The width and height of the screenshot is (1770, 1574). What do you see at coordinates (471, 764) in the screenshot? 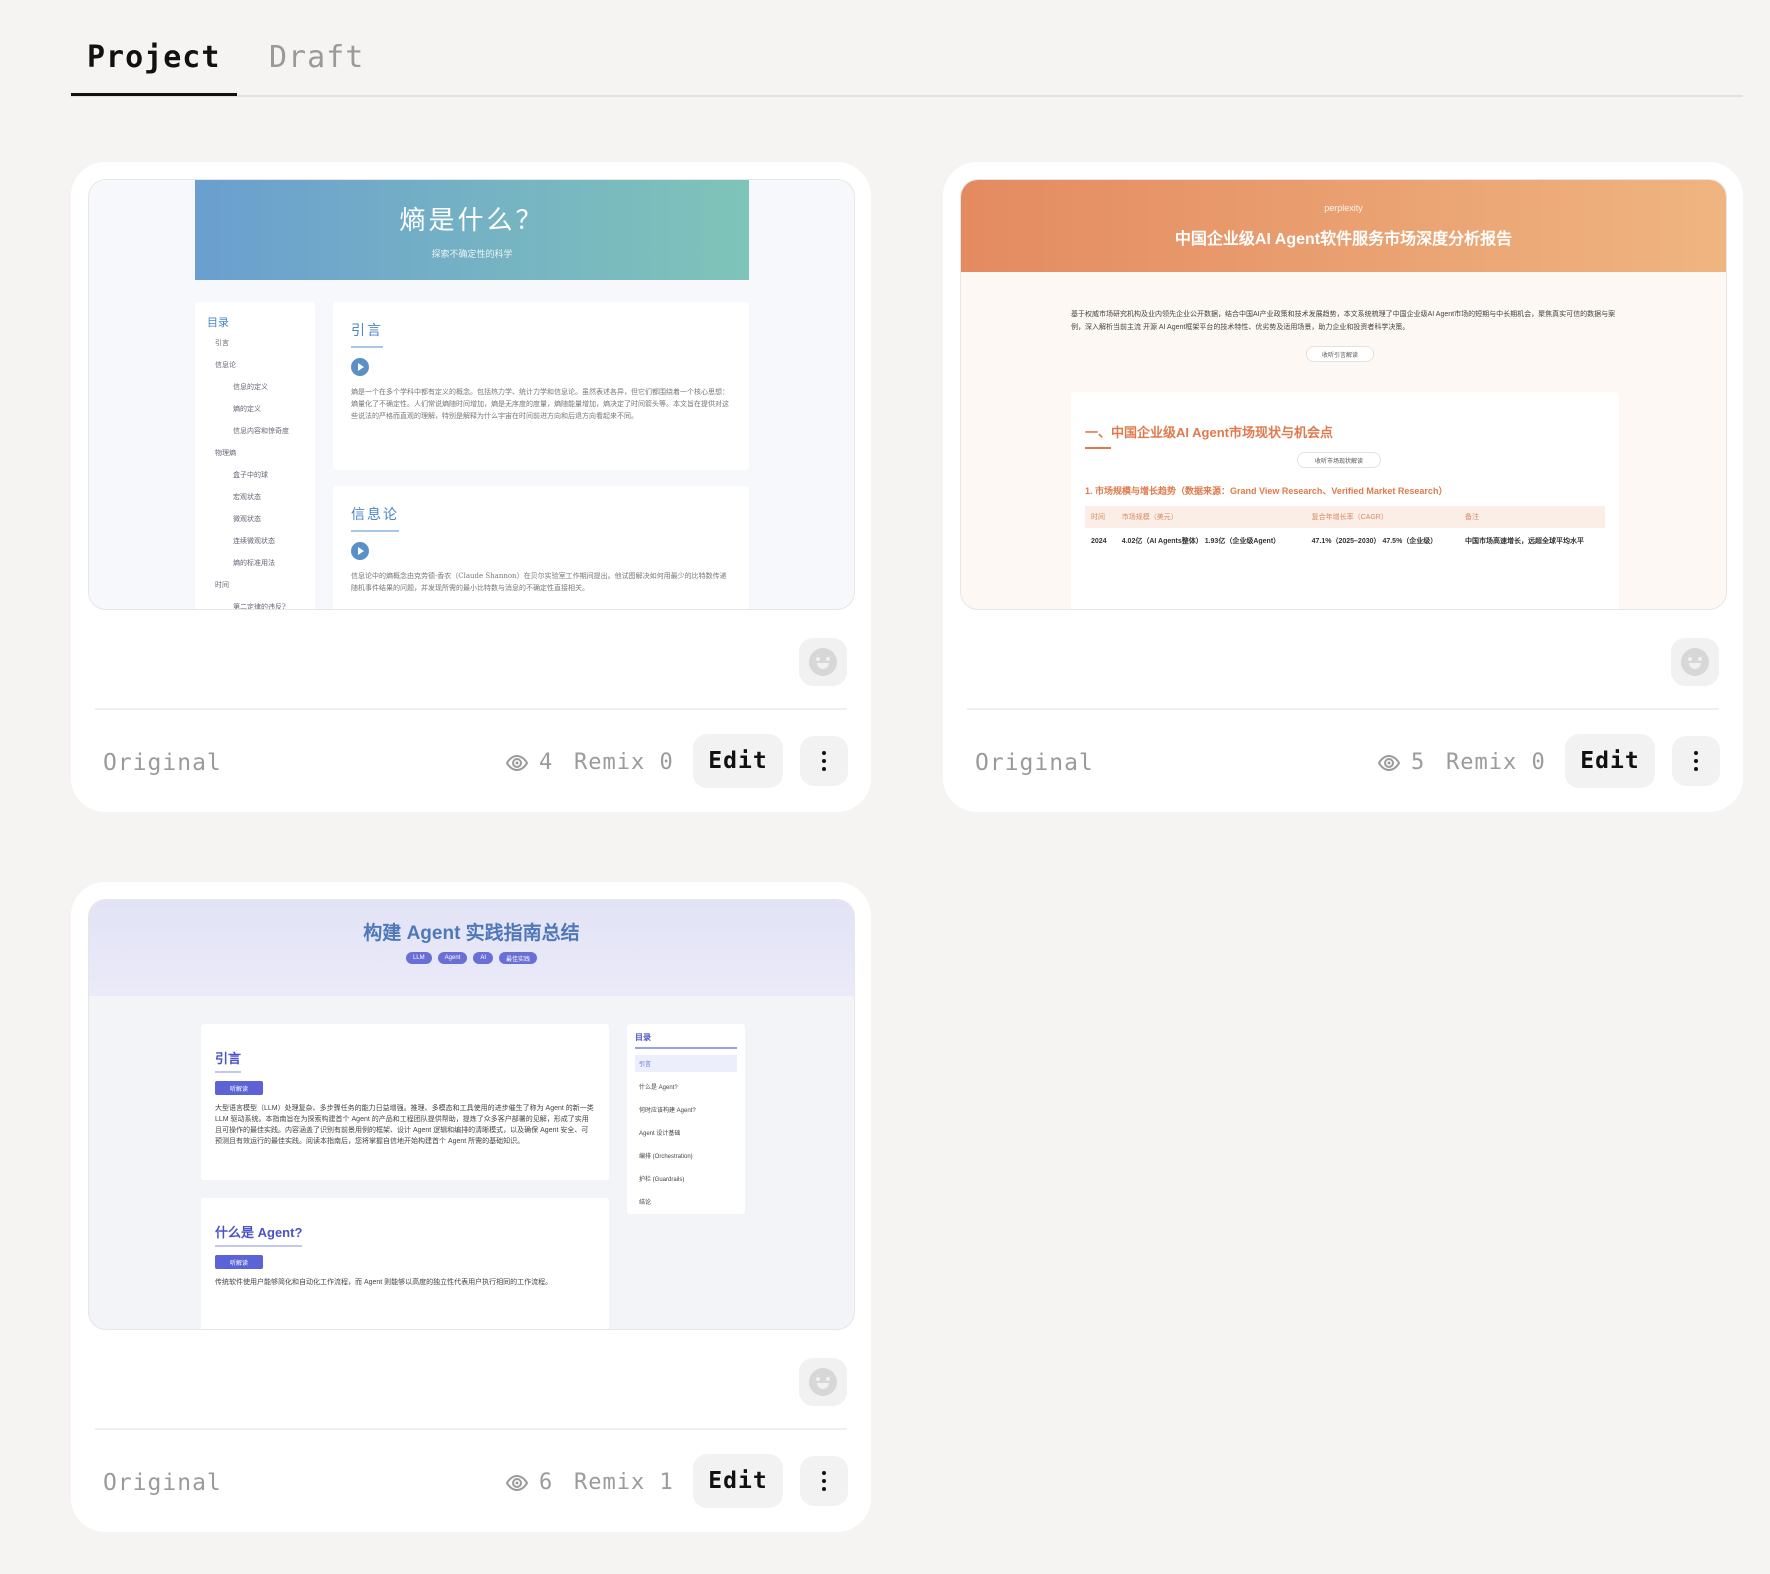
I see `card-footer: Original 4 Remix 0 Edit` at bounding box center [471, 764].